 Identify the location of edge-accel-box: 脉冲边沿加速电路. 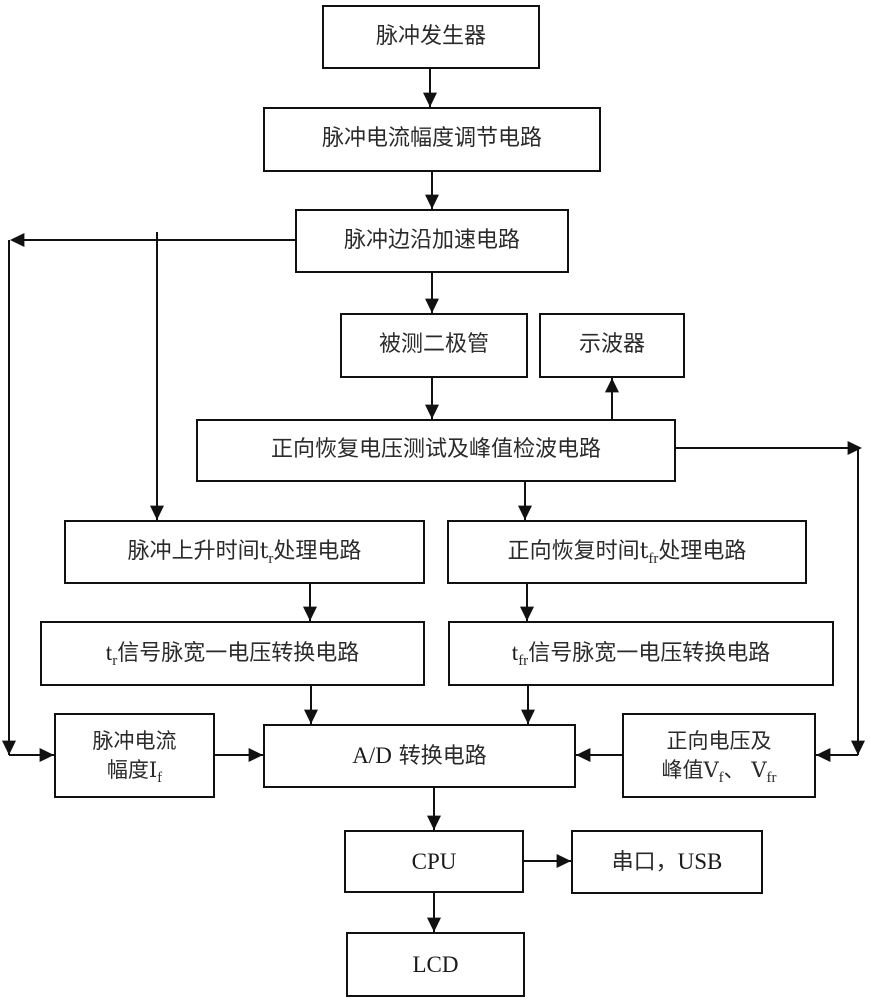
(432, 241).